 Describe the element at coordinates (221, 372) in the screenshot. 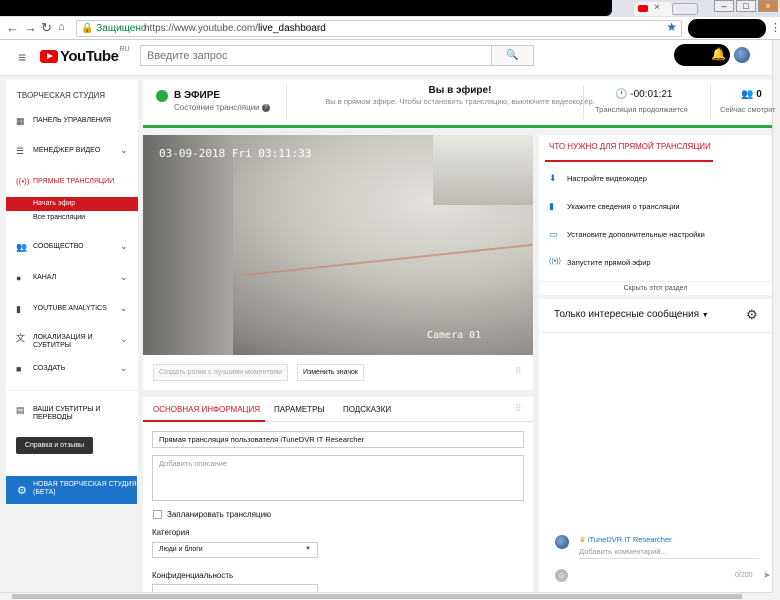

I see `create-highlights-button: Создать ролик с лучшими моментами` at that location.